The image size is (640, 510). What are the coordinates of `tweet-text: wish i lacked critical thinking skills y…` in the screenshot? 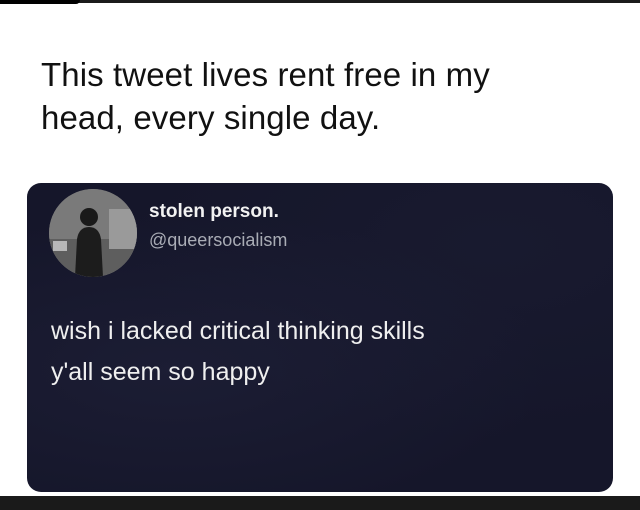 It's located at (321, 352).